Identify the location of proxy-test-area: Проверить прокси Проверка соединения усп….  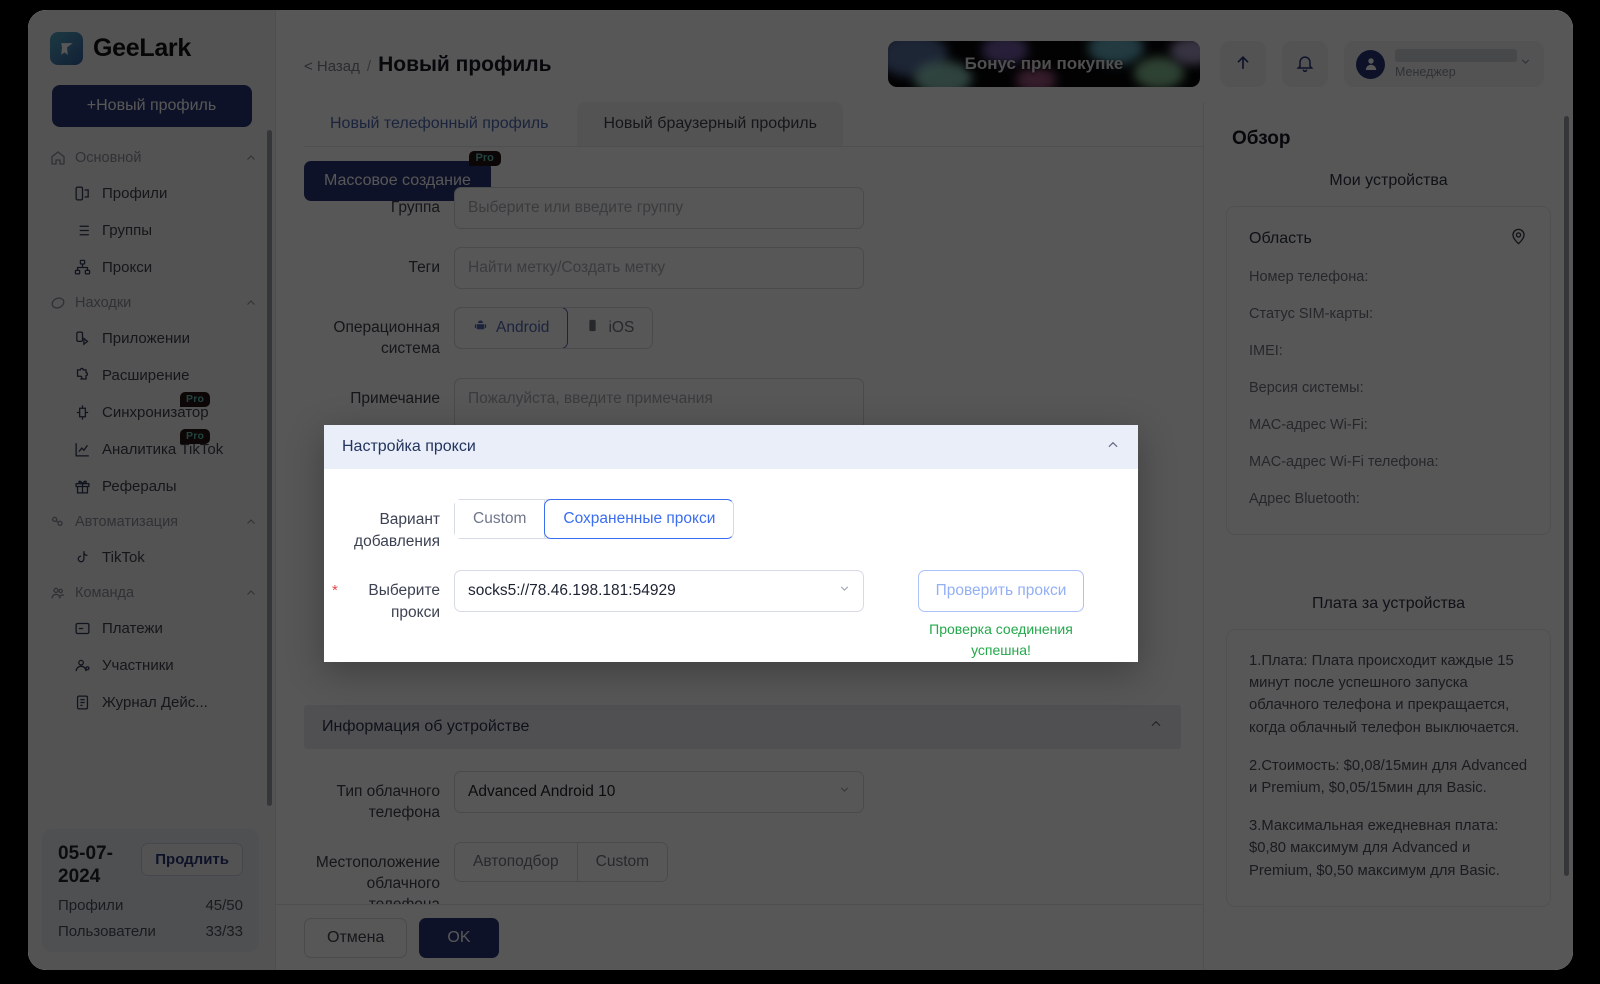
(1001, 616).